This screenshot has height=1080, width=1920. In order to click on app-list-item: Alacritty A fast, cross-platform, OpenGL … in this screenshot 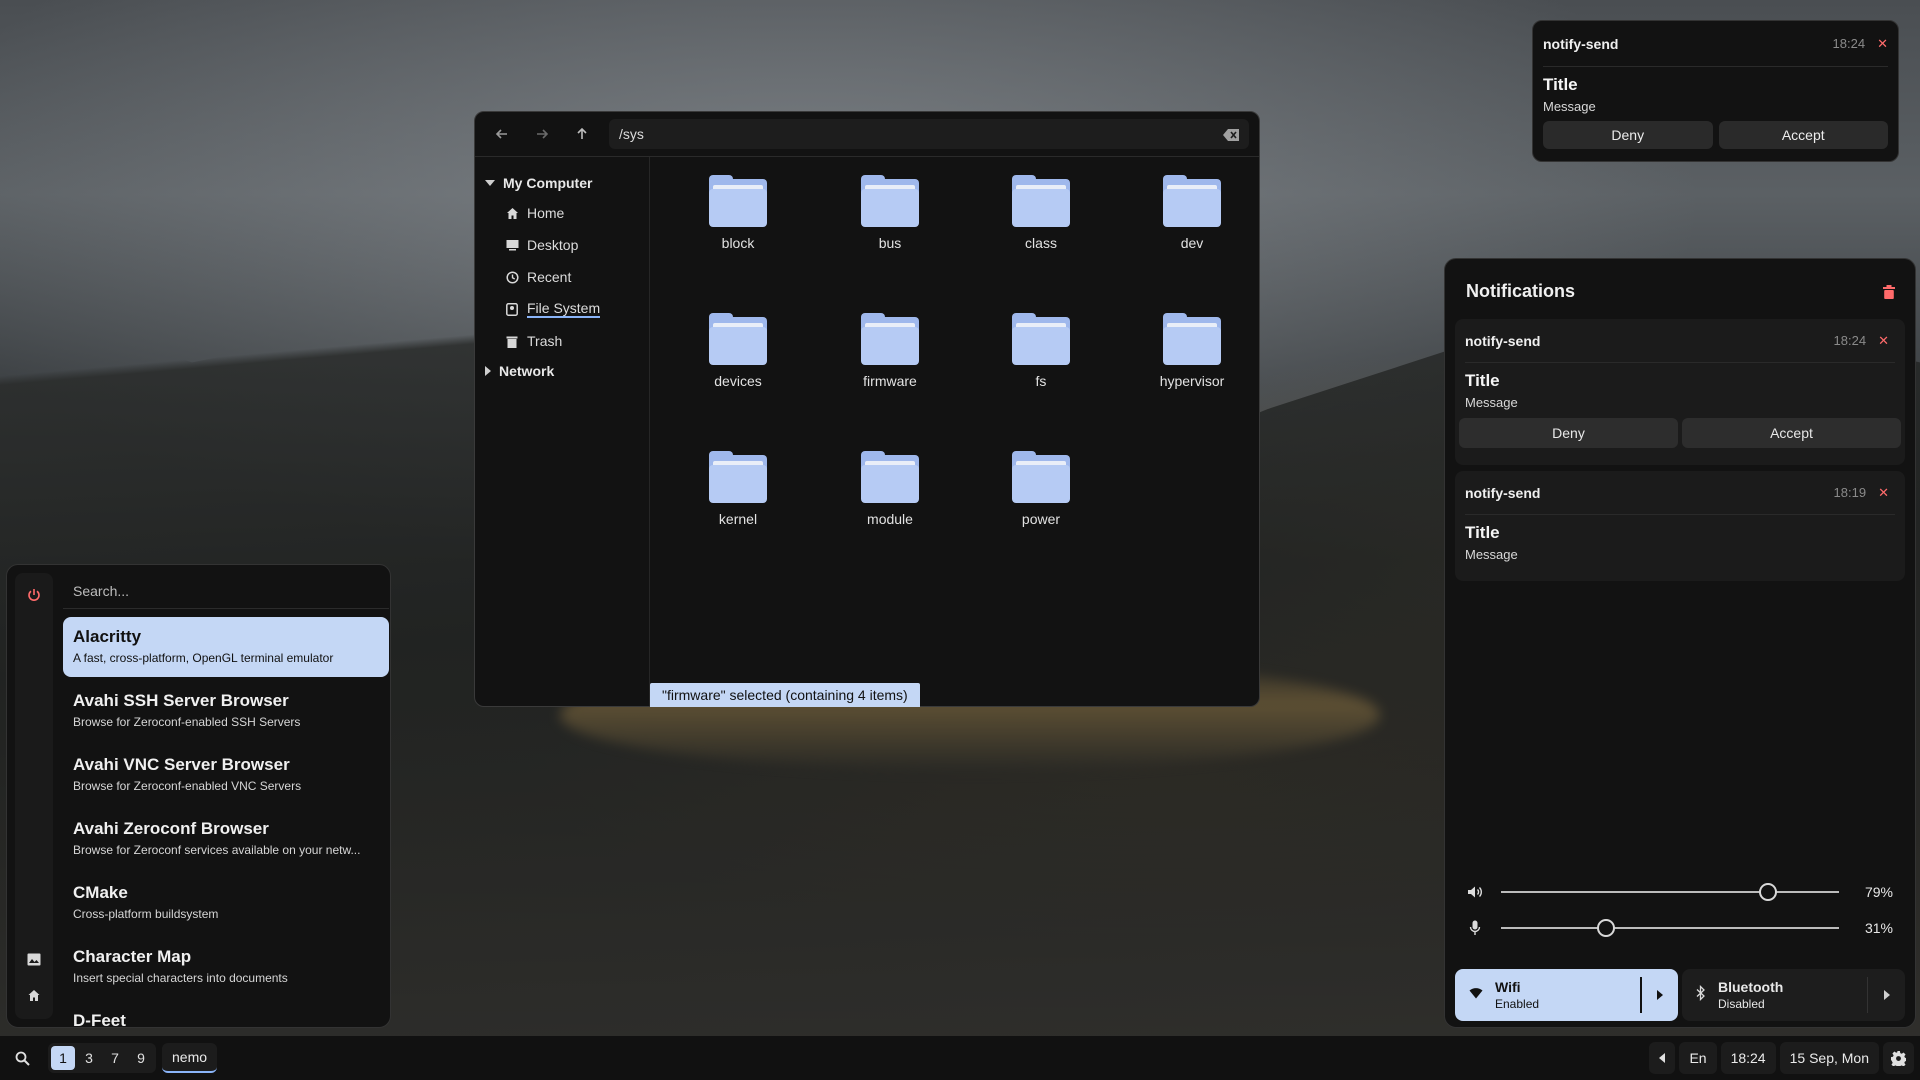, I will do `click(226, 647)`.